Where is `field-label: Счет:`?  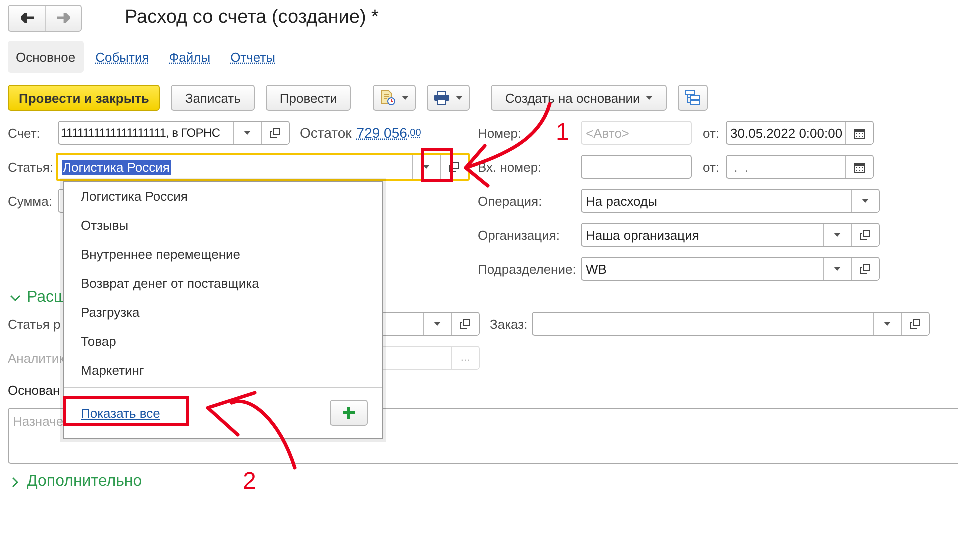 field-label: Счет: is located at coordinates (25, 133).